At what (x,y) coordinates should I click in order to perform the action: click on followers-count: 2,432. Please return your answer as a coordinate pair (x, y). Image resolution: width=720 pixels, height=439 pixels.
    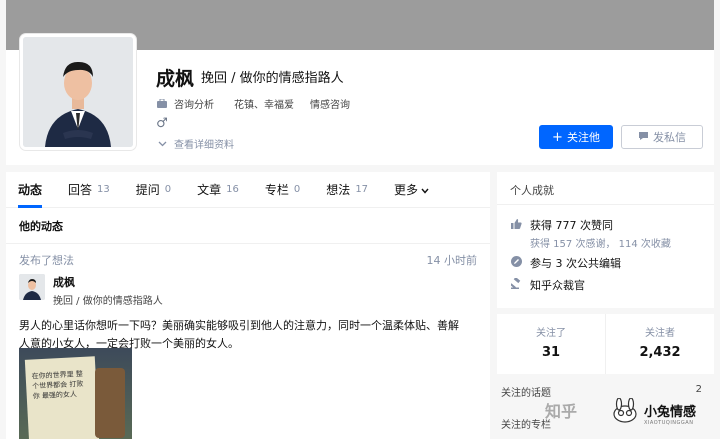
    Looking at the image, I should click on (660, 352).